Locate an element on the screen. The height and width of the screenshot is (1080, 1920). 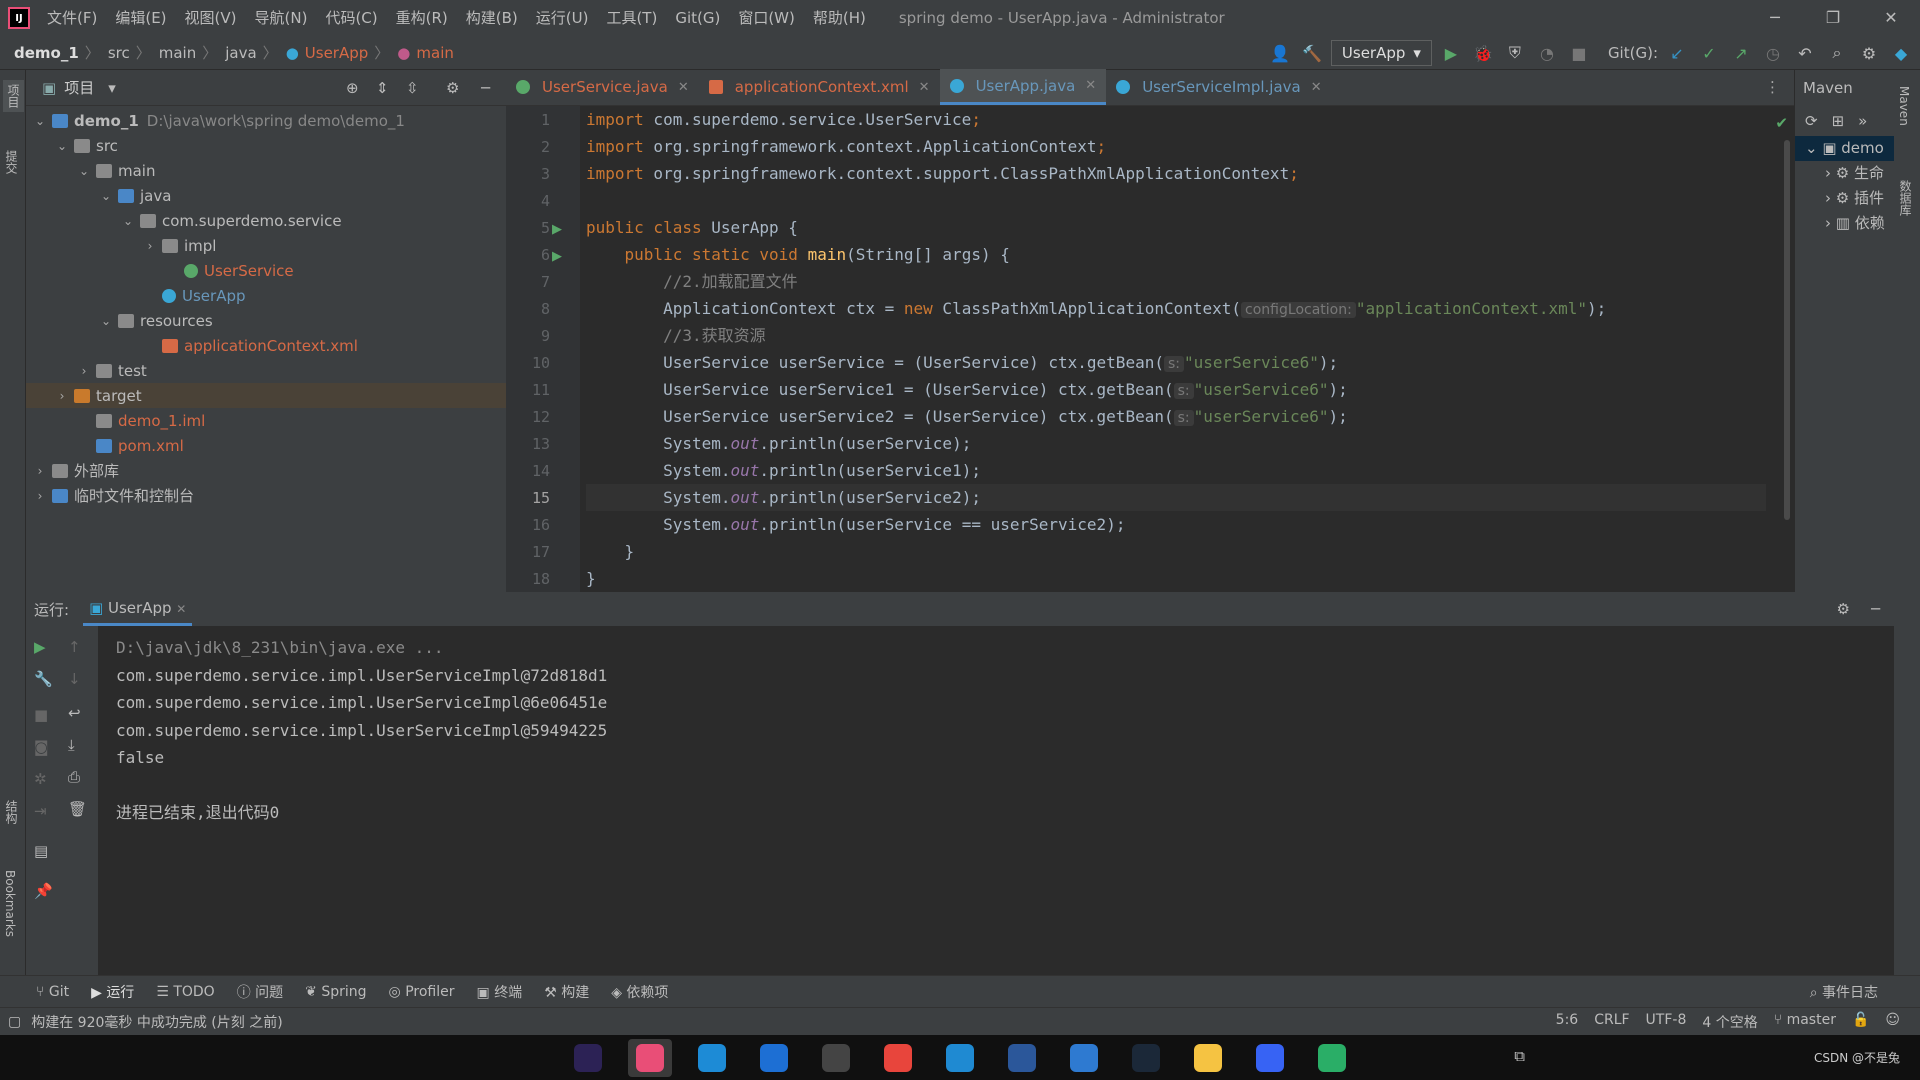
inspector-icon: ☺ is located at coordinates (1892, 1022).